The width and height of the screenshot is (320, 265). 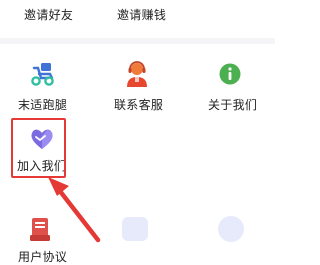 What do you see at coordinates (42, 74) in the screenshot?
I see `scooter-icon` at bounding box center [42, 74].